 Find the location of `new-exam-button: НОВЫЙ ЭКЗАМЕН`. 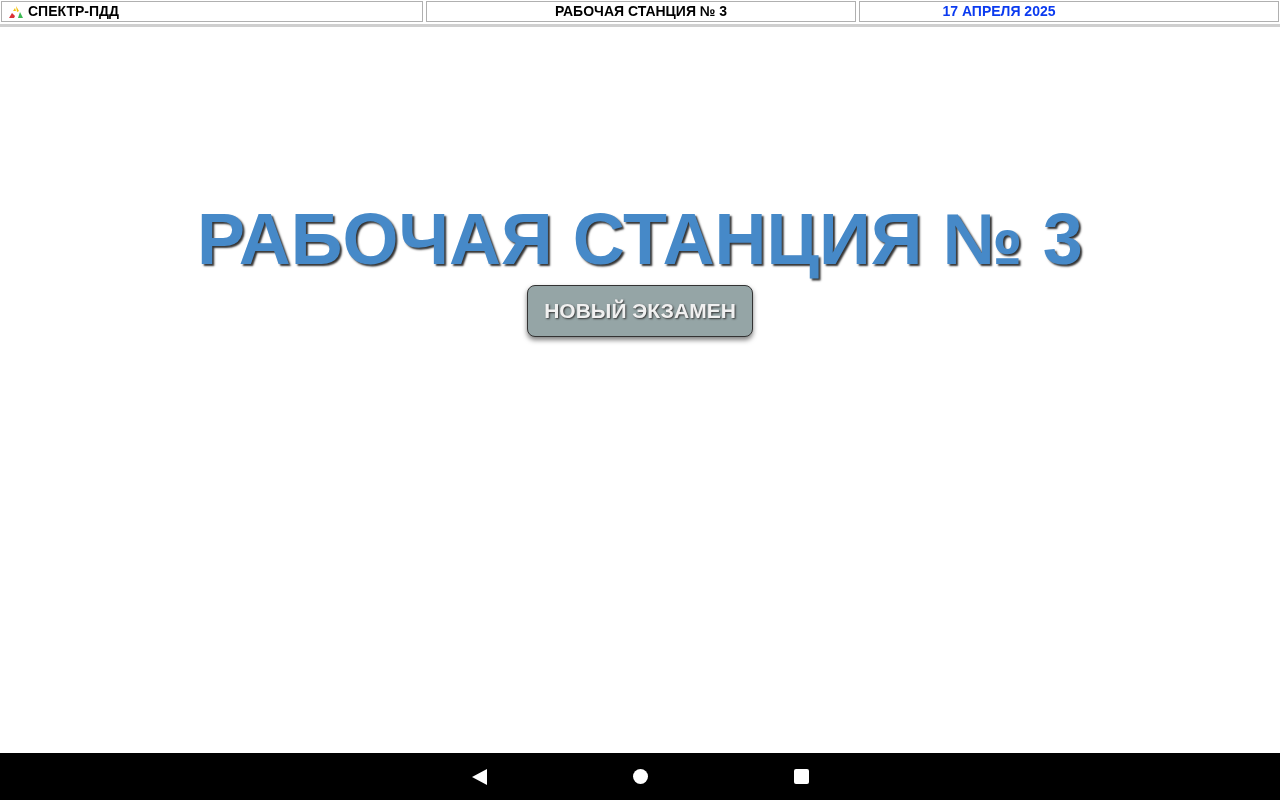

new-exam-button: НОВЫЙ ЭКЗАМЕН is located at coordinates (640, 311).